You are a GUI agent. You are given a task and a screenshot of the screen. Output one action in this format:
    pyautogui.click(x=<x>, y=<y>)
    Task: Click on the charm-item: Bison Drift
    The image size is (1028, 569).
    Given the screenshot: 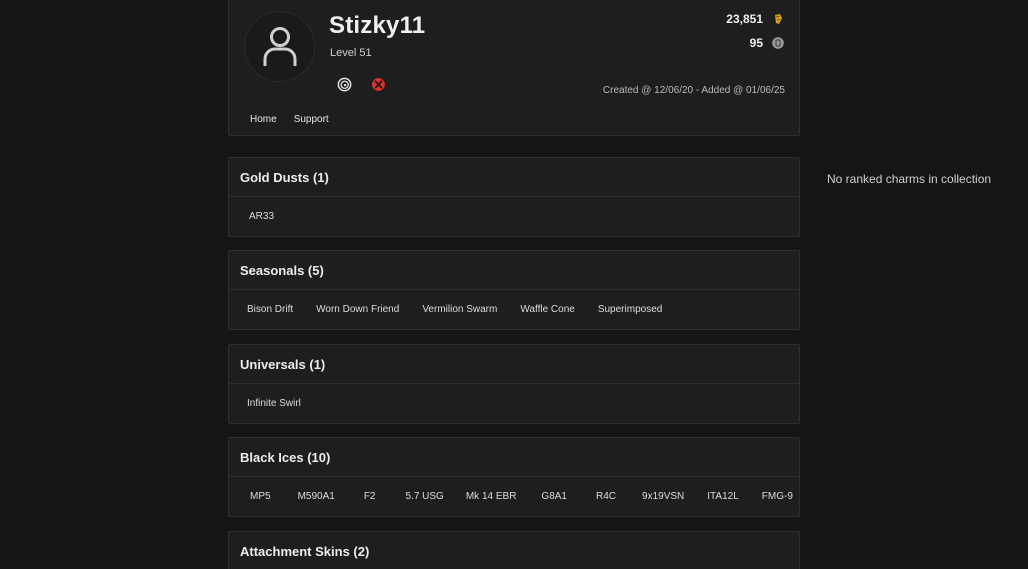 What is the action you would take?
    pyautogui.click(x=270, y=309)
    